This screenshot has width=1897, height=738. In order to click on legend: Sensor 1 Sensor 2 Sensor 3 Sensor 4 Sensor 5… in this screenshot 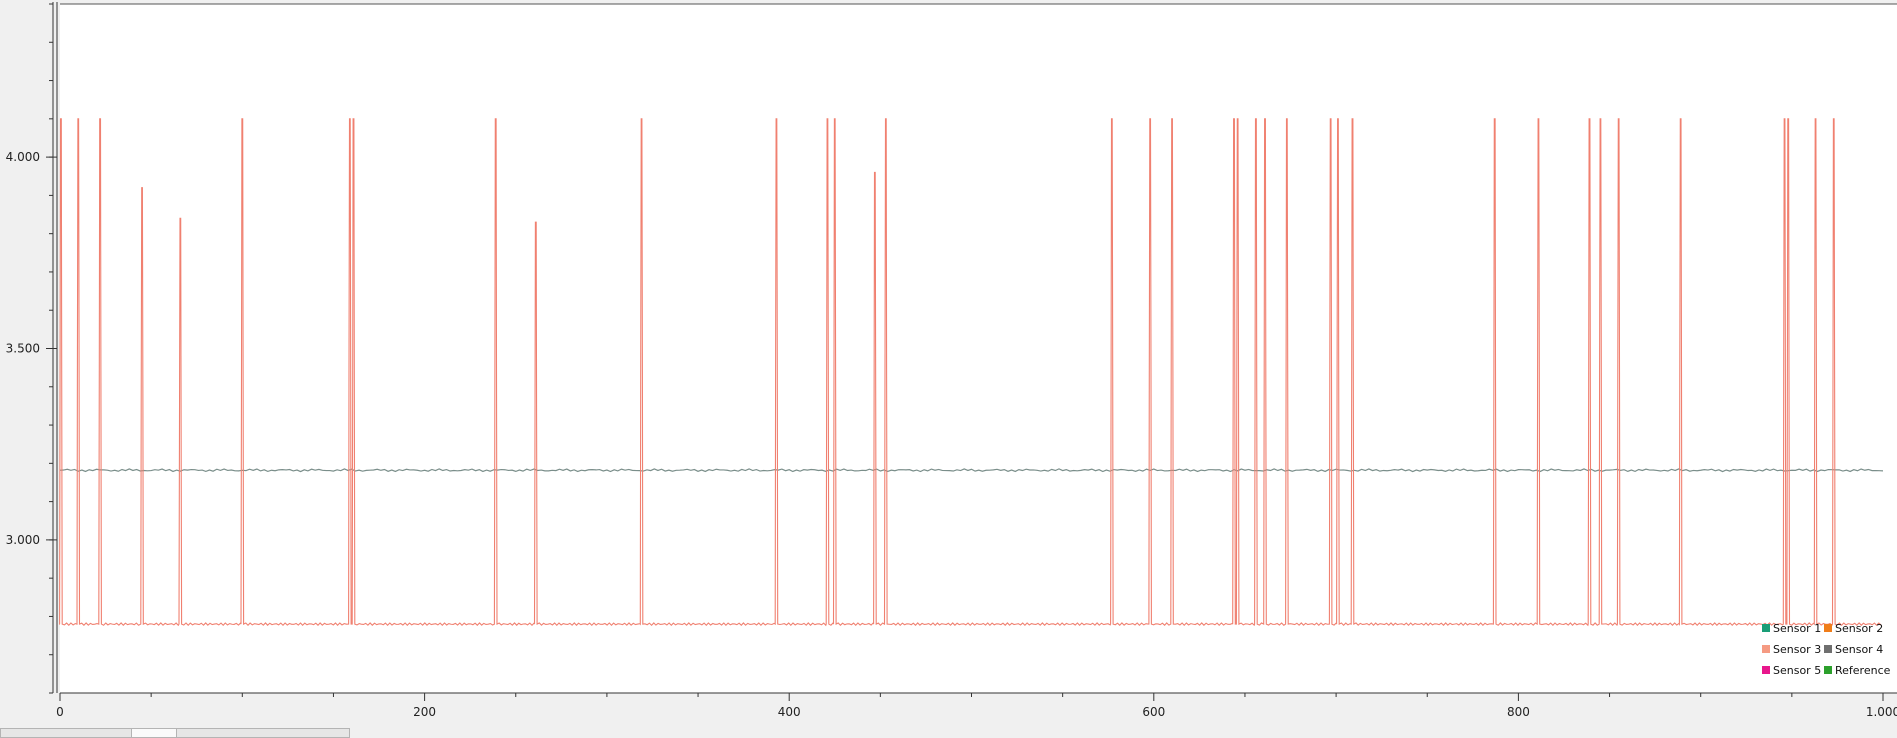, I will do `click(1826, 649)`.